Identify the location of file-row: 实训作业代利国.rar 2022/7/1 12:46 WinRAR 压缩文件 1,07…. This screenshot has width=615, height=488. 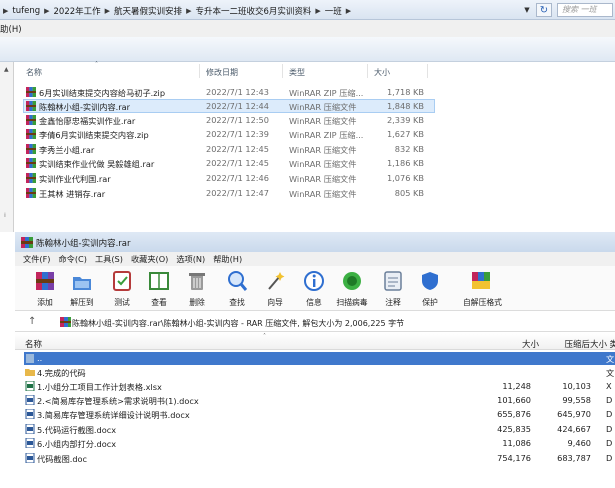
(229, 178).